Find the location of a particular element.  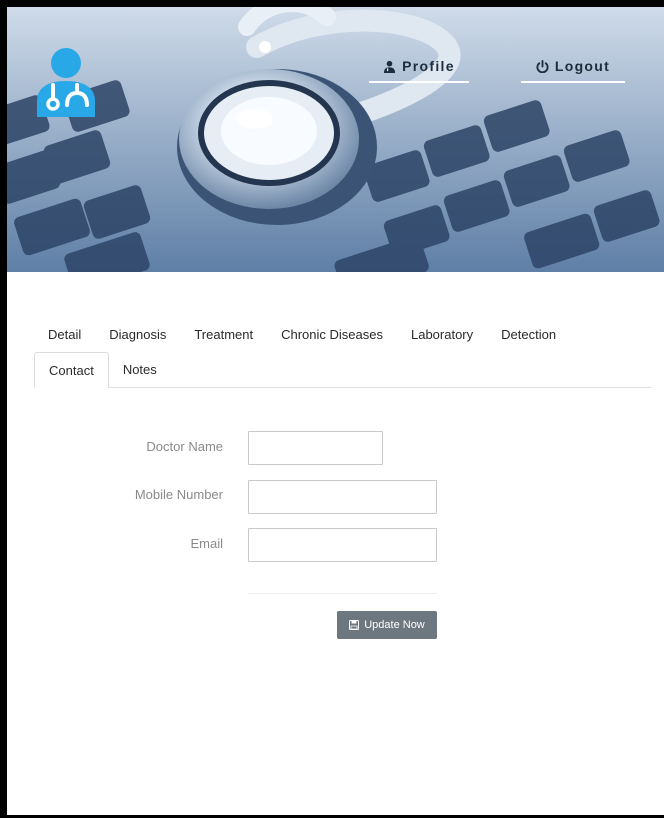

tab-detail: Detail is located at coordinates (64, 335).